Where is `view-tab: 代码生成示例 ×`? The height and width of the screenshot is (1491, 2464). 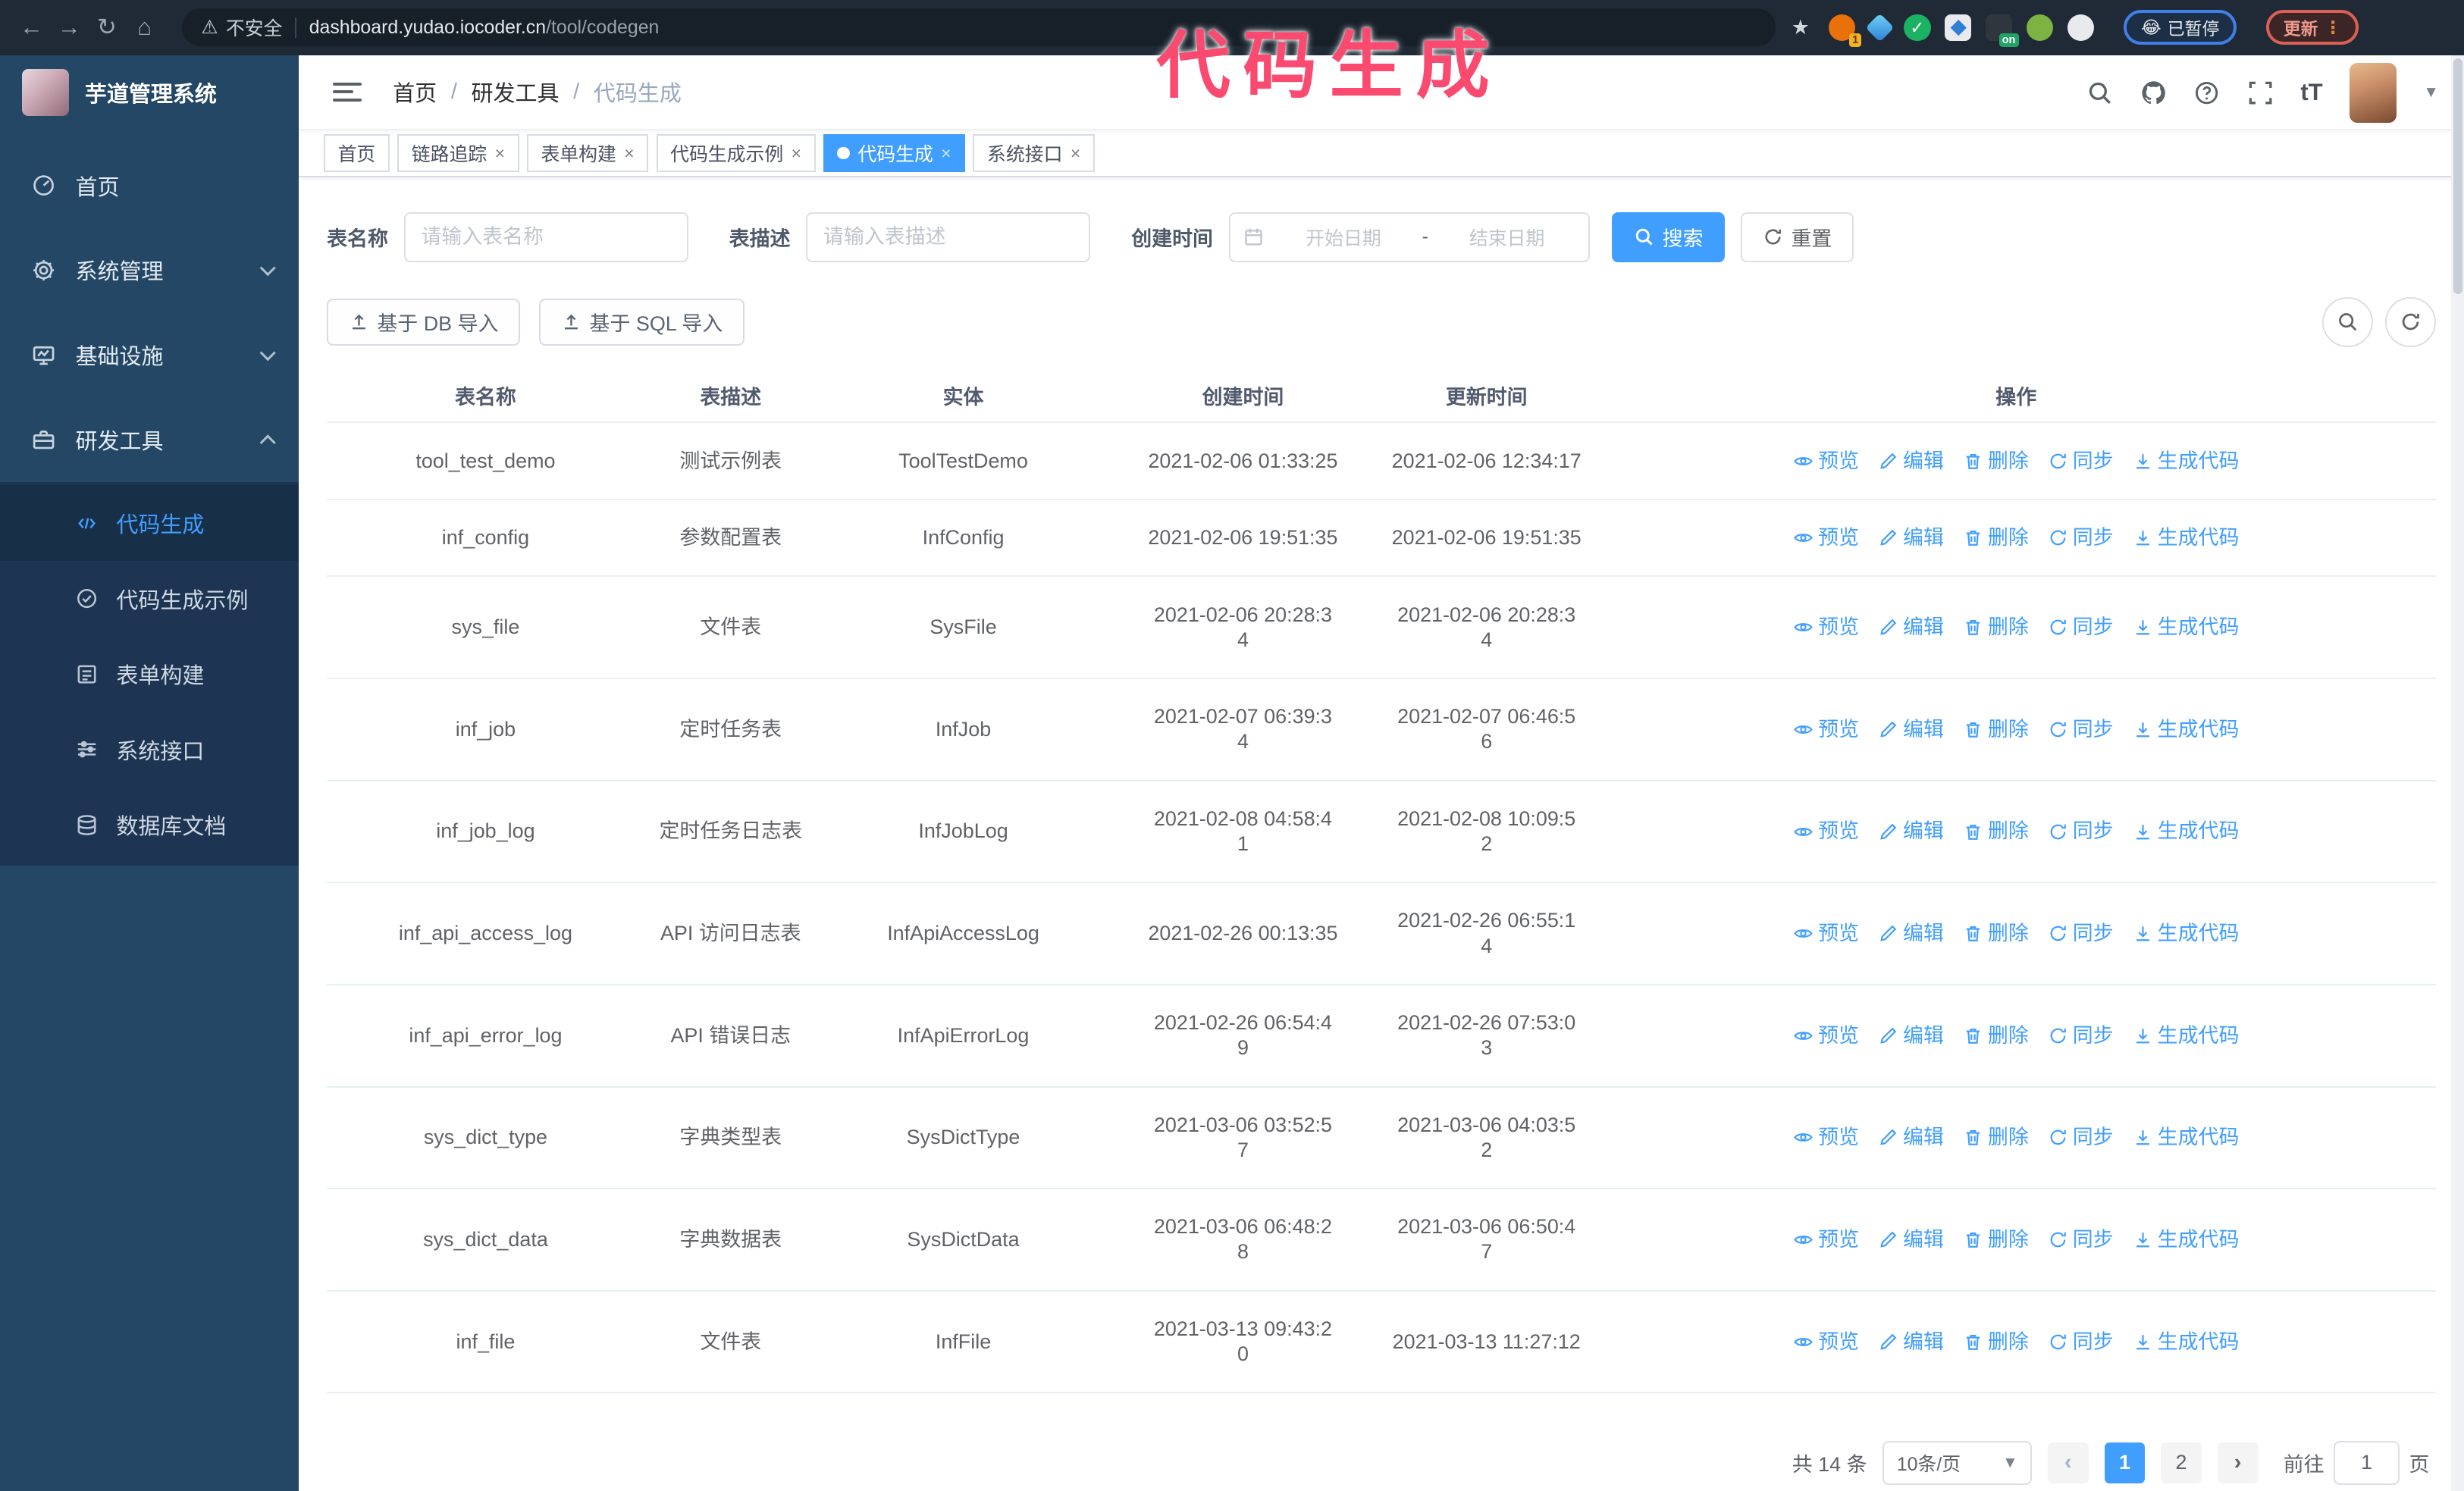
view-tab: 代码生成示例 × is located at coordinates (736, 153).